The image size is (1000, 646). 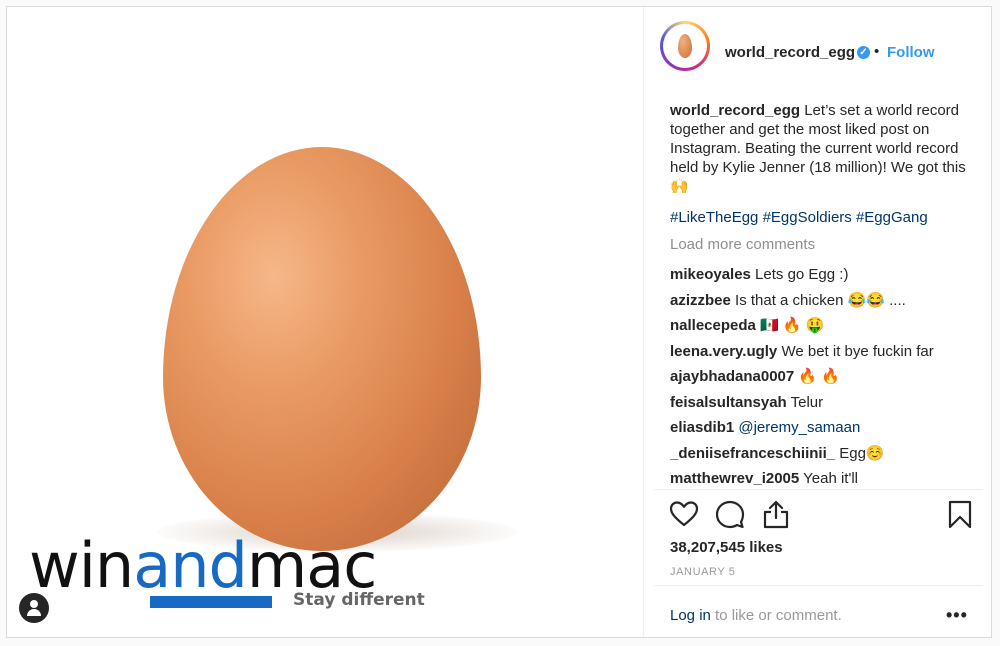 What do you see at coordinates (735, 110) in the screenshot?
I see `caption-username: world_record_egg` at bounding box center [735, 110].